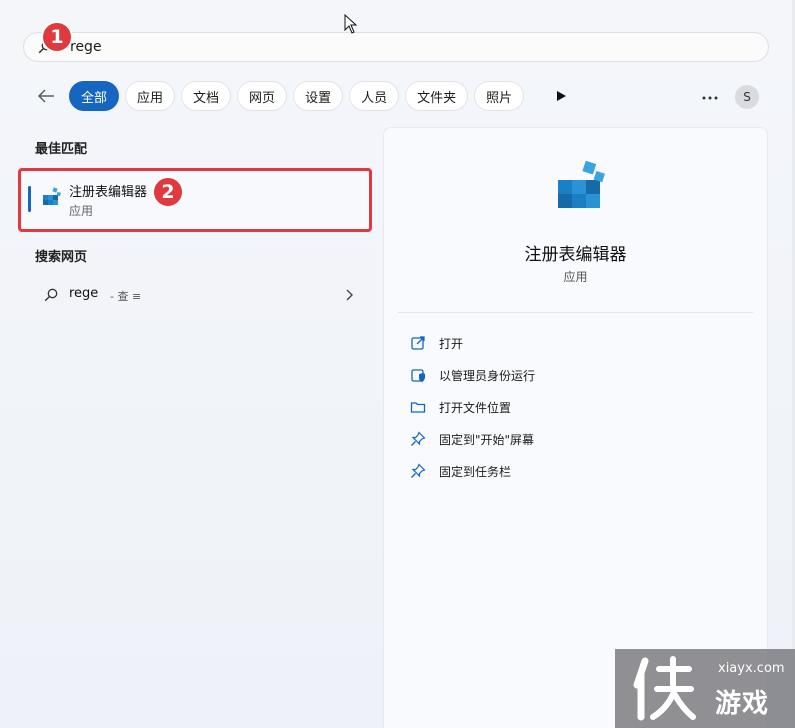  Describe the element at coordinates (374, 96) in the screenshot. I see `filter-tab-people: 人员` at that location.